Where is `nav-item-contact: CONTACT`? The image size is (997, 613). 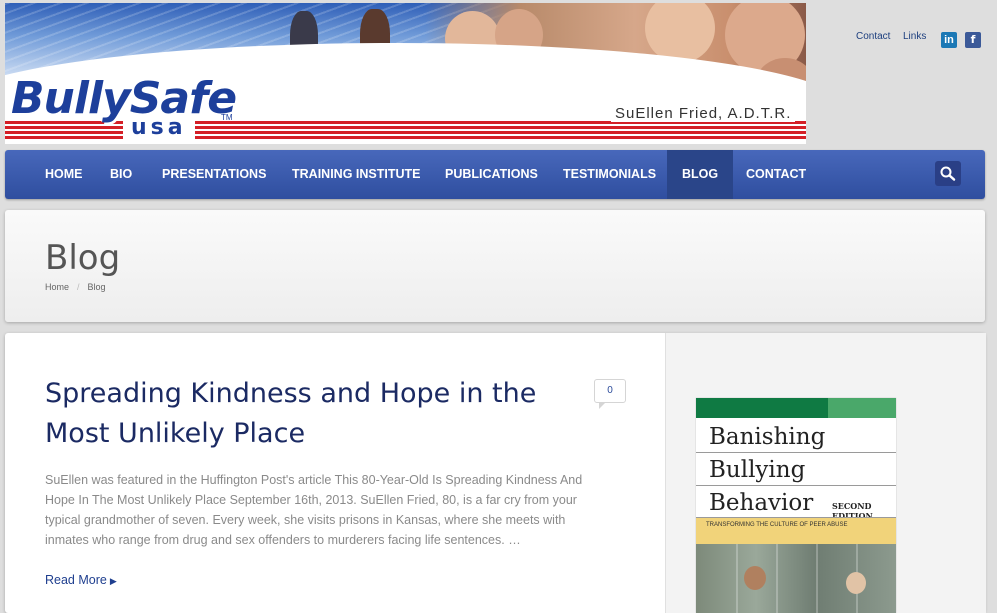 nav-item-contact: CONTACT is located at coordinates (776, 174).